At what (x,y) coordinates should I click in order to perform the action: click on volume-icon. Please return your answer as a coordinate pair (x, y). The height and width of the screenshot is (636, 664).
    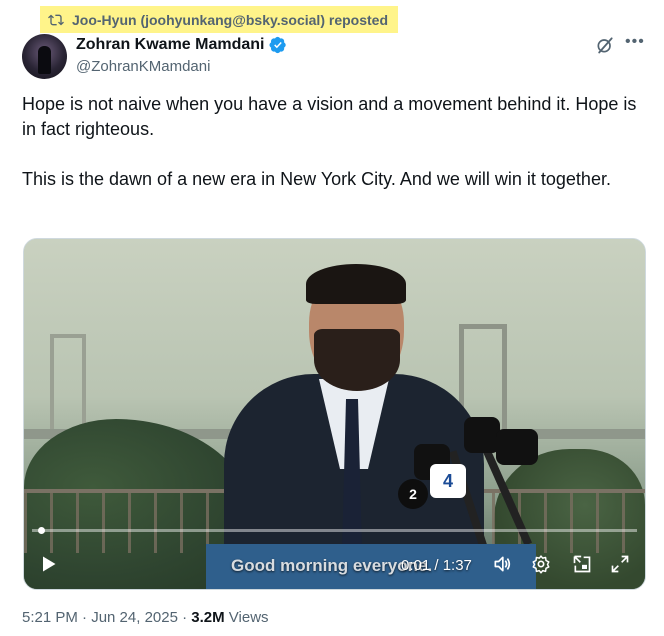
    Looking at the image, I should click on (502, 564).